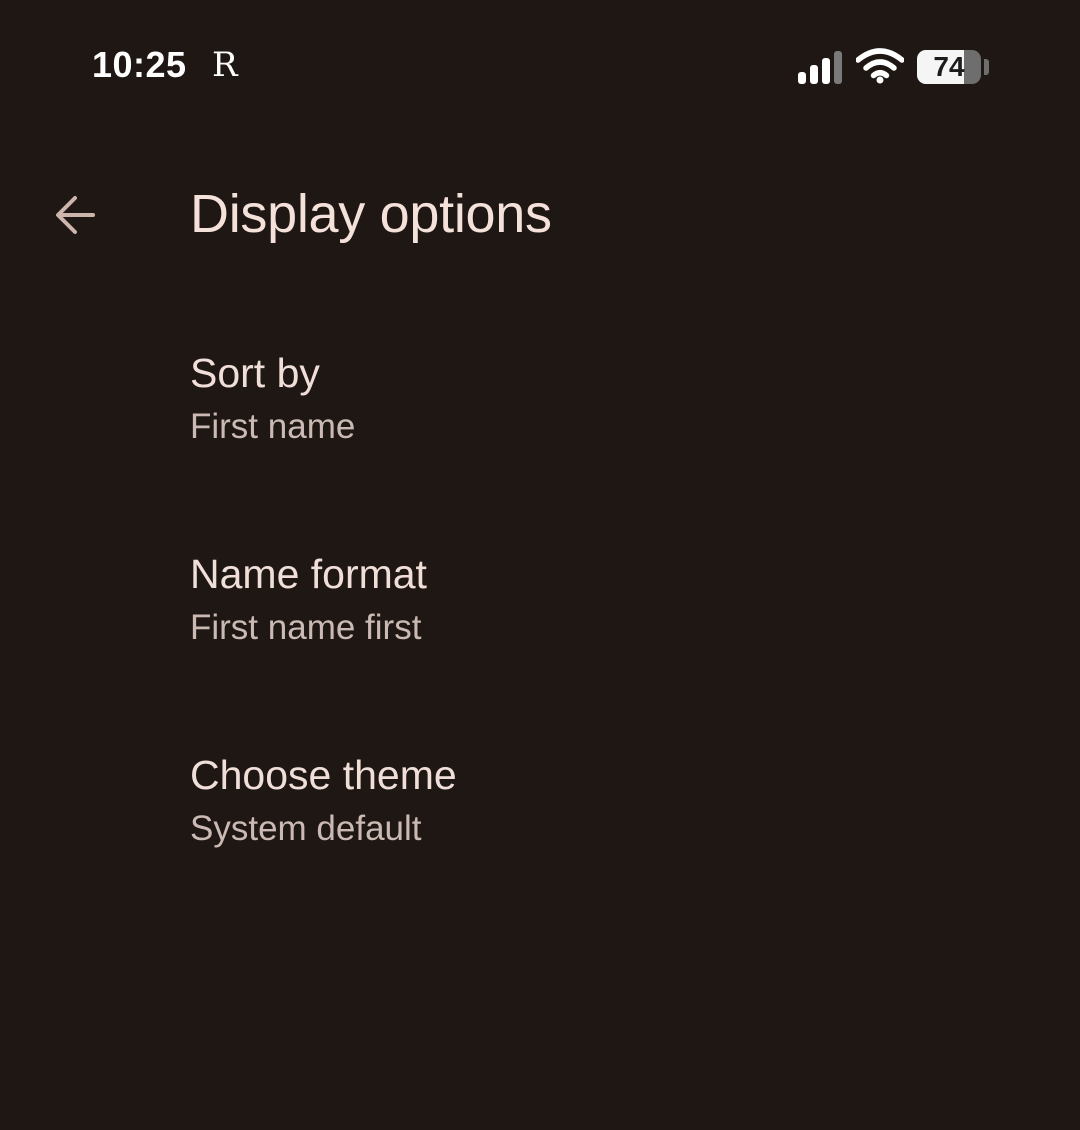 This screenshot has height=1130, width=1080. I want to click on back-button, so click(75, 215).